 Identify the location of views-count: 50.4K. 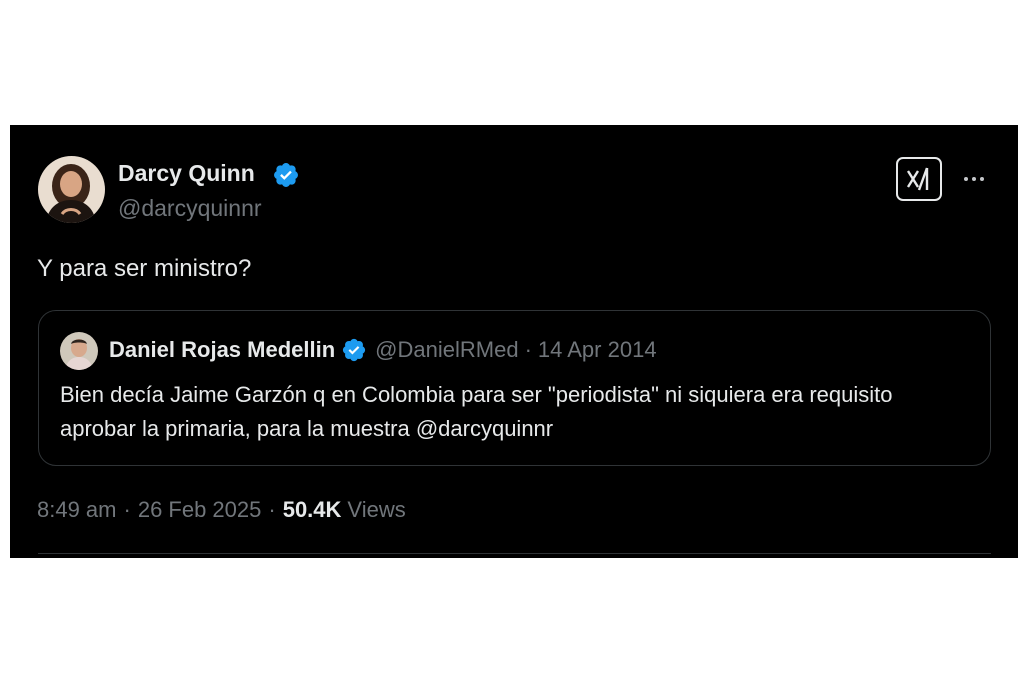
(312, 509).